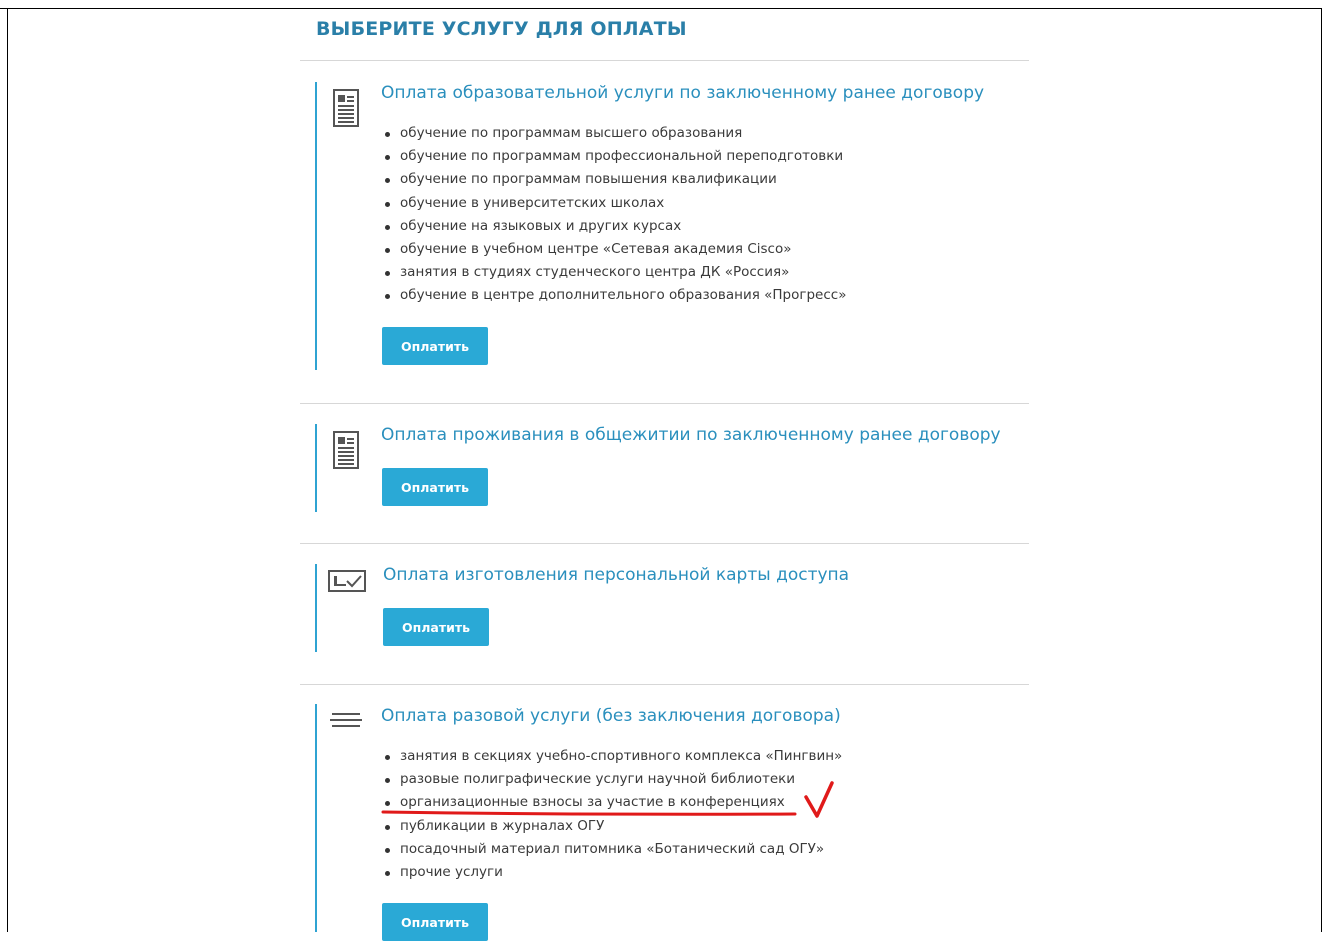  Describe the element at coordinates (607, 799) in the screenshot. I see `annotation-overlay` at that location.